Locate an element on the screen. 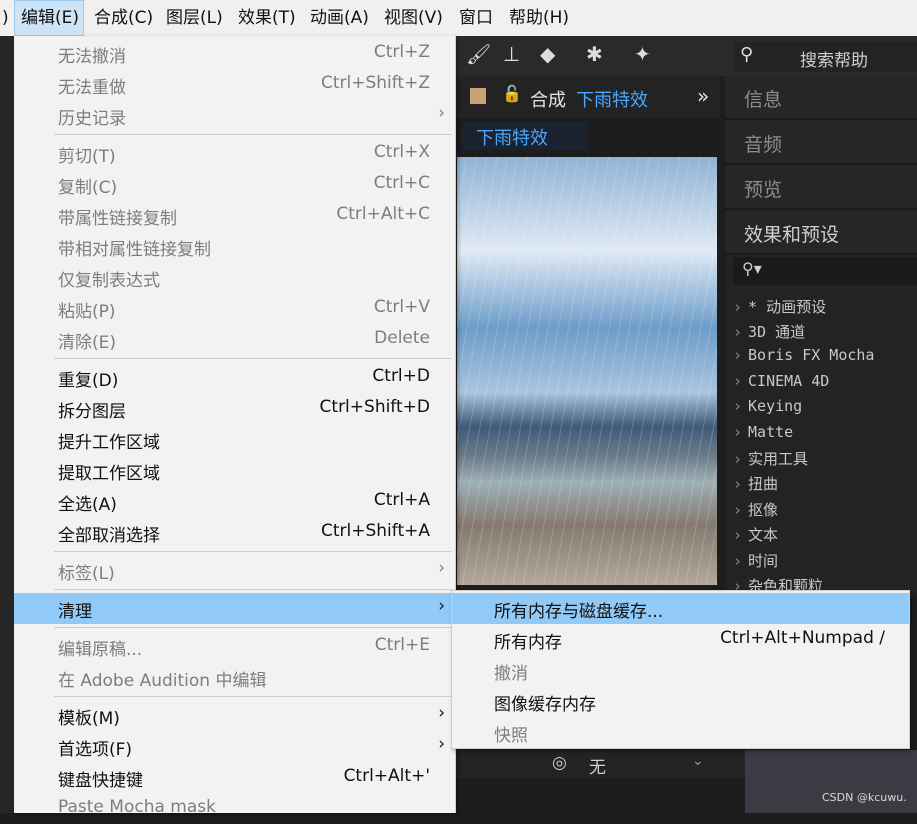 This screenshot has width=917, height=824. effect-category: › 抠像 is located at coordinates (755, 509).